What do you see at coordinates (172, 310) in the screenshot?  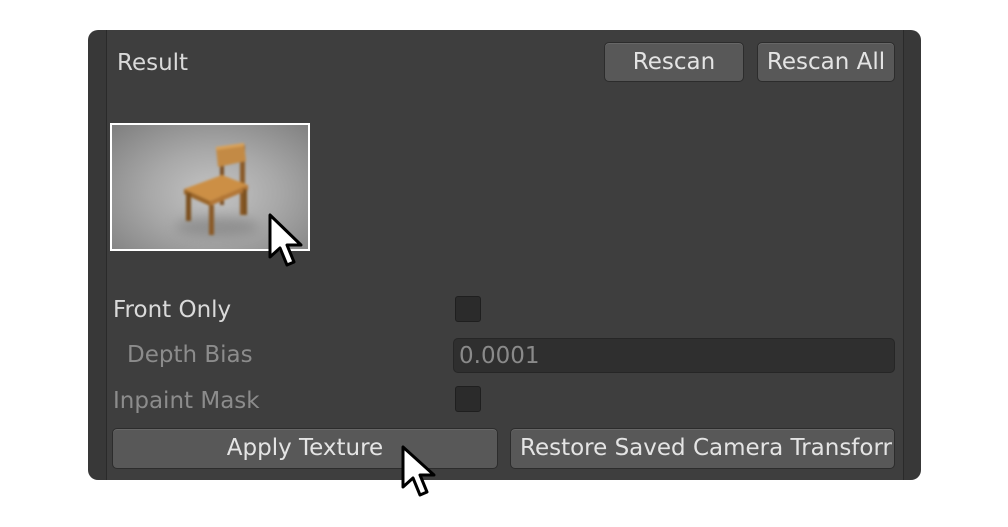 I see `front-only-label: Front Only` at bounding box center [172, 310].